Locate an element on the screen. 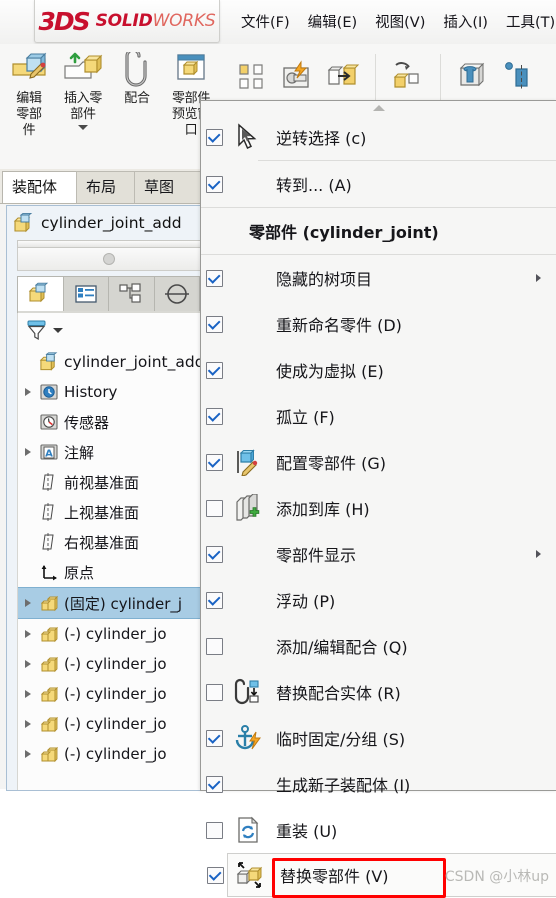 Image resolution: width=556 pixels, height=898 pixels. tree-item-annotations: A 注解 is located at coordinates (109, 452).